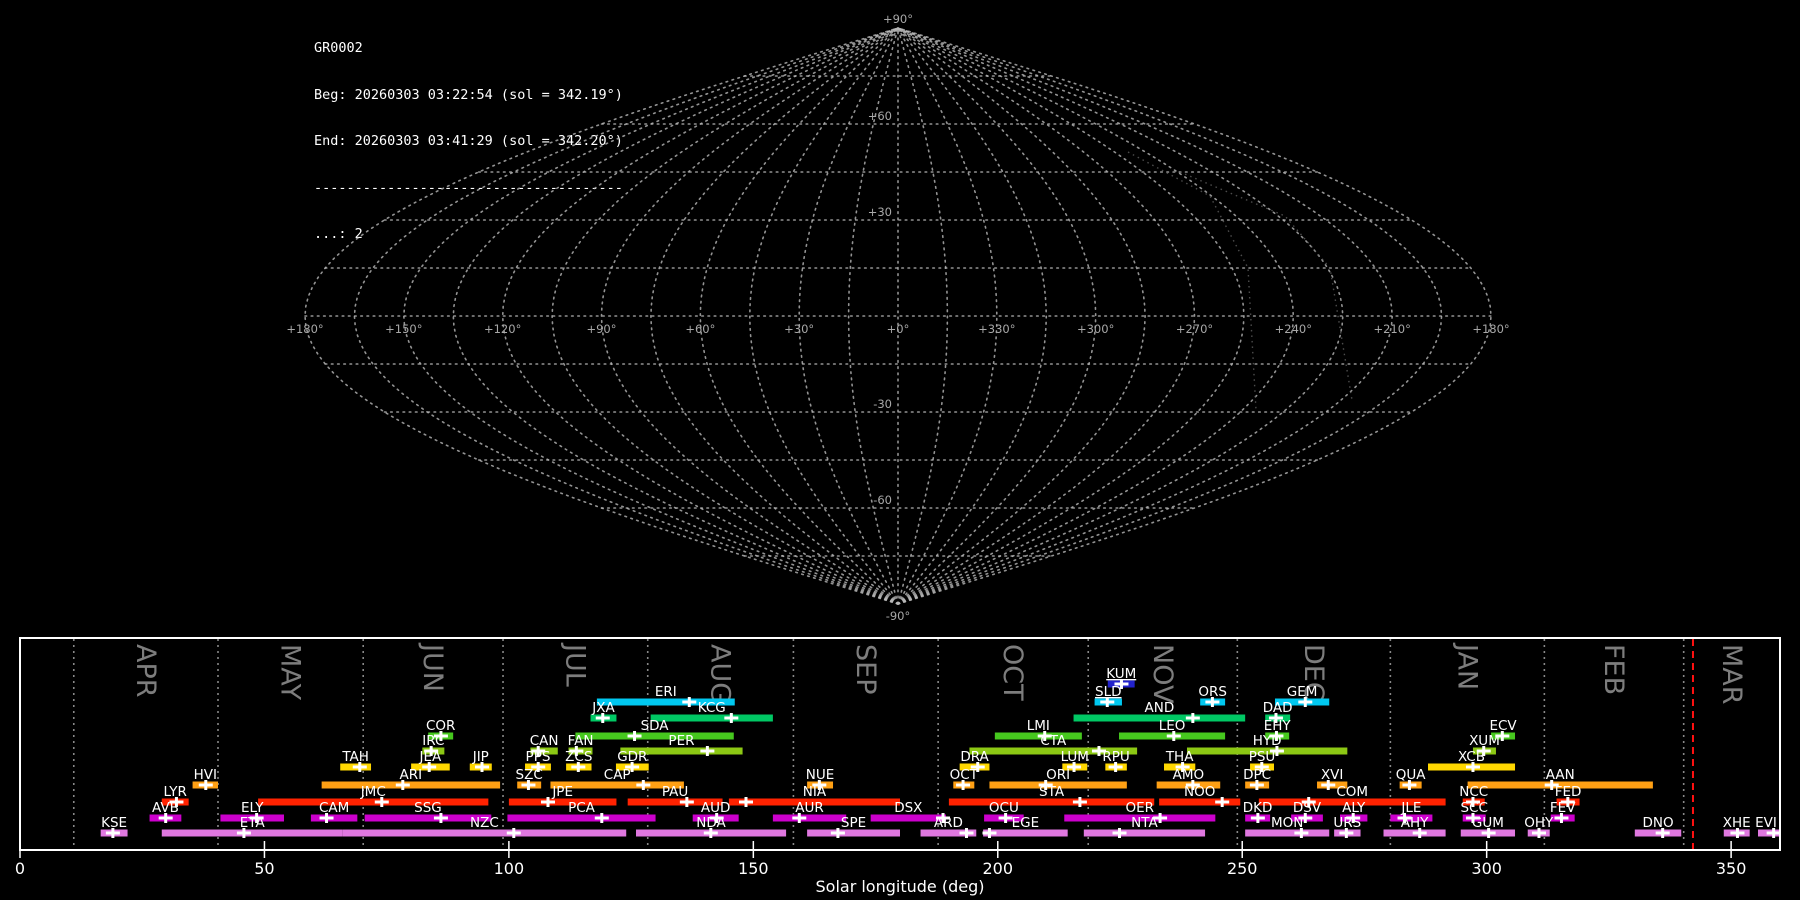 The height and width of the screenshot is (900, 1800). I want to click on shower-code-label: AUR, so click(809, 808).